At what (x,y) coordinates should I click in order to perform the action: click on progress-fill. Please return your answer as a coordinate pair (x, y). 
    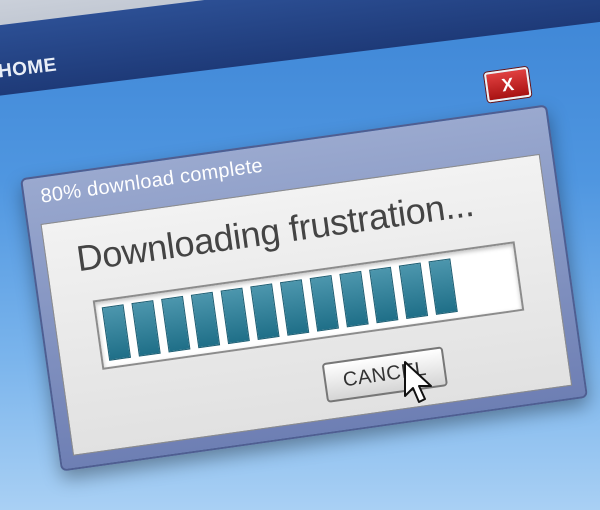
    Looking at the image, I should click on (279, 309).